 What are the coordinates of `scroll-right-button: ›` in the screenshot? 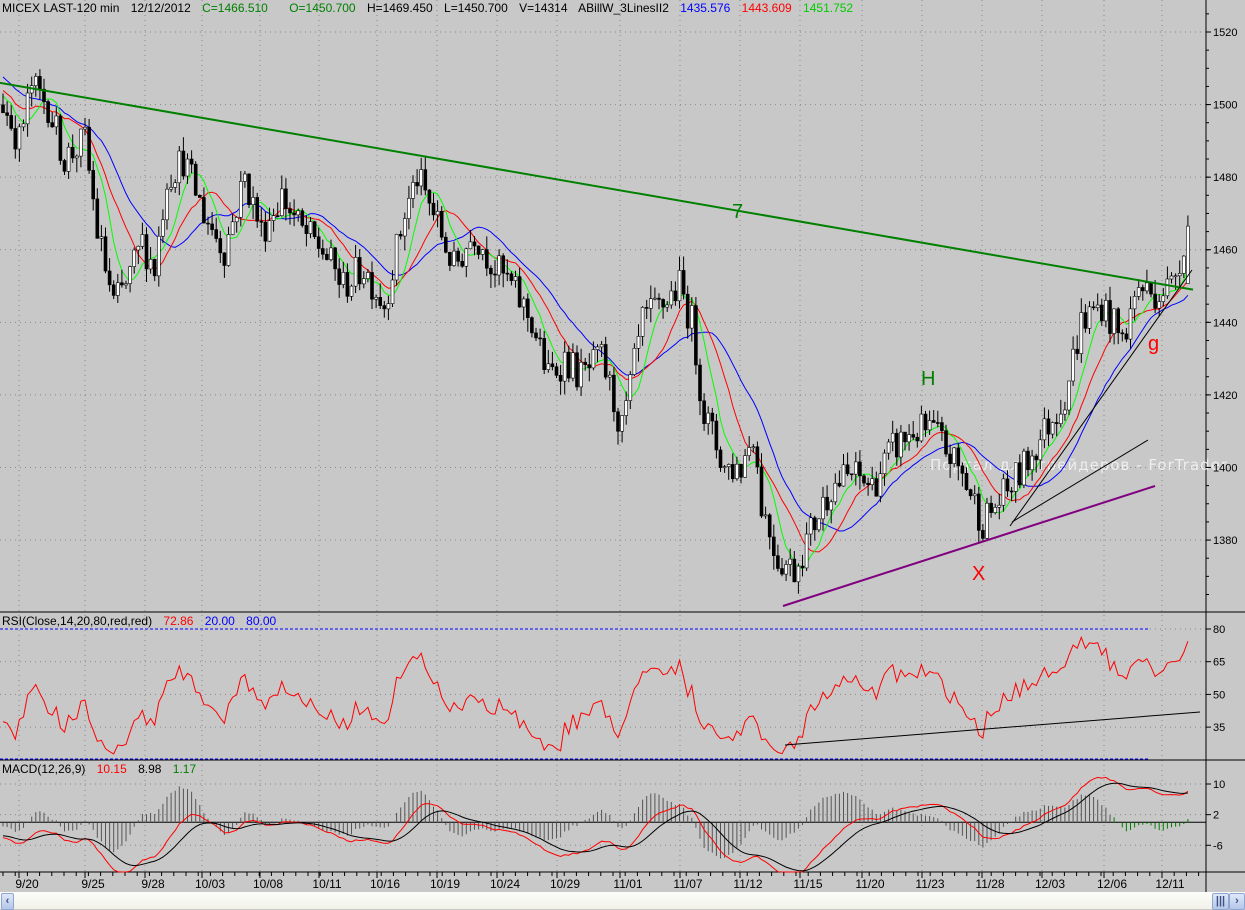 It's located at (1237, 901).